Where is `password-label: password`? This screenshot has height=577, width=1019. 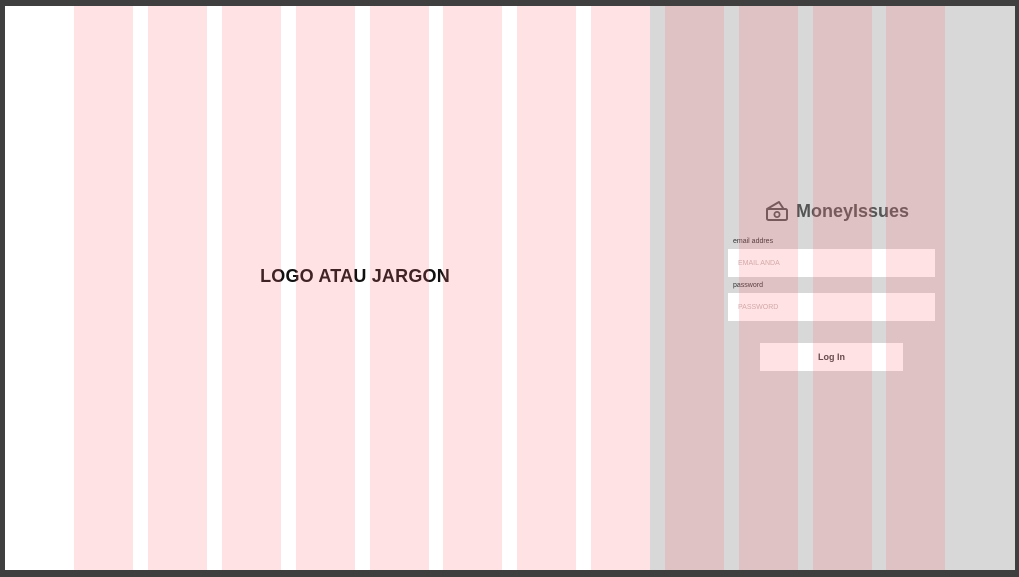 password-label: password is located at coordinates (748, 285).